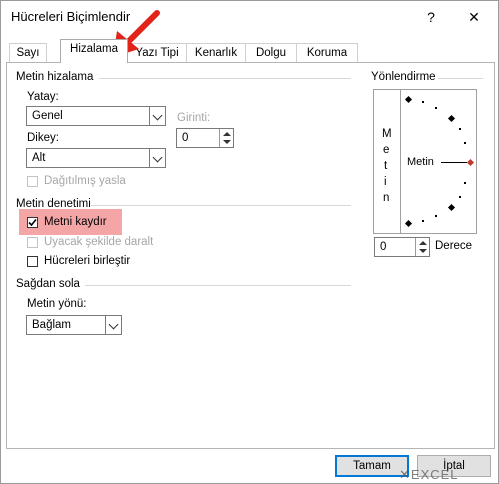 This screenshot has width=499, height=484. What do you see at coordinates (386, 198) in the screenshot?
I see `vertical-text-char: n` at bounding box center [386, 198].